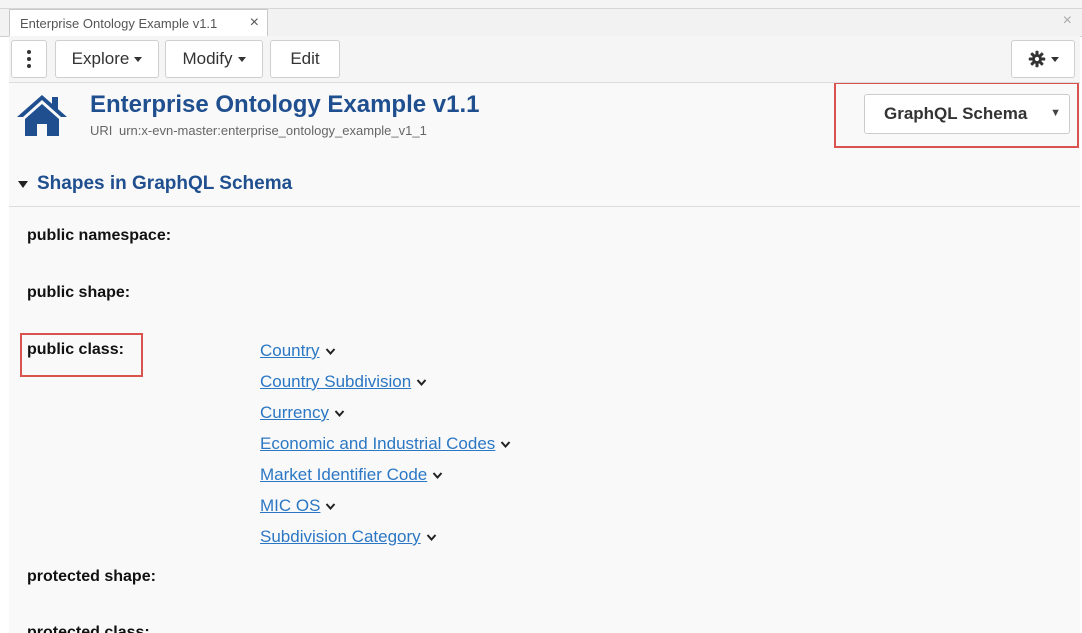  What do you see at coordinates (99, 235) in the screenshot?
I see `label-public-namespace: public namespace:` at bounding box center [99, 235].